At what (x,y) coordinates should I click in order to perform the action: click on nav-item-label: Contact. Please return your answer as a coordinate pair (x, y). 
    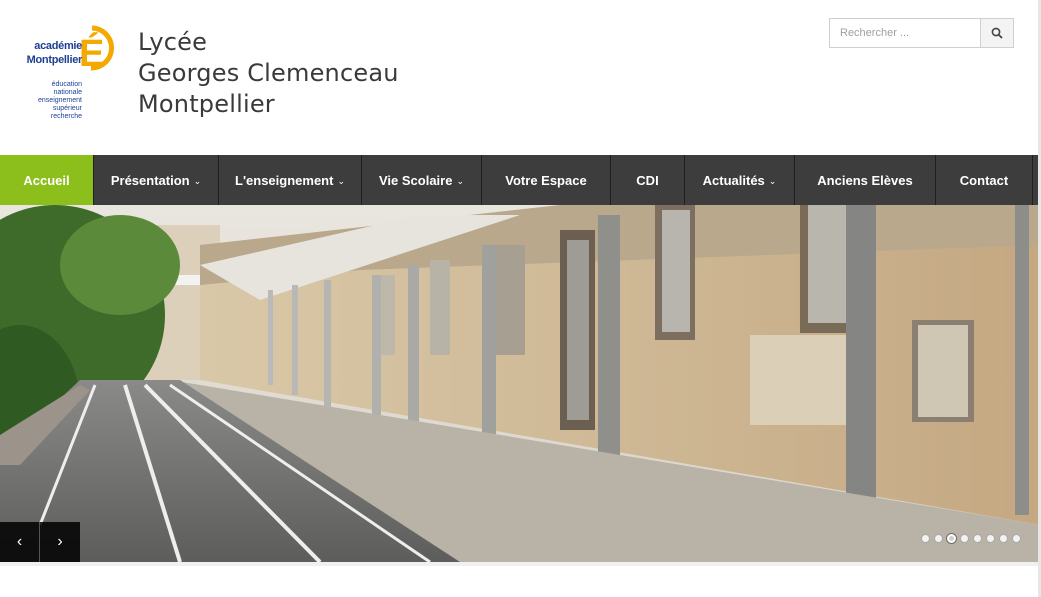
    Looking at the image, I should click on (984, 180).